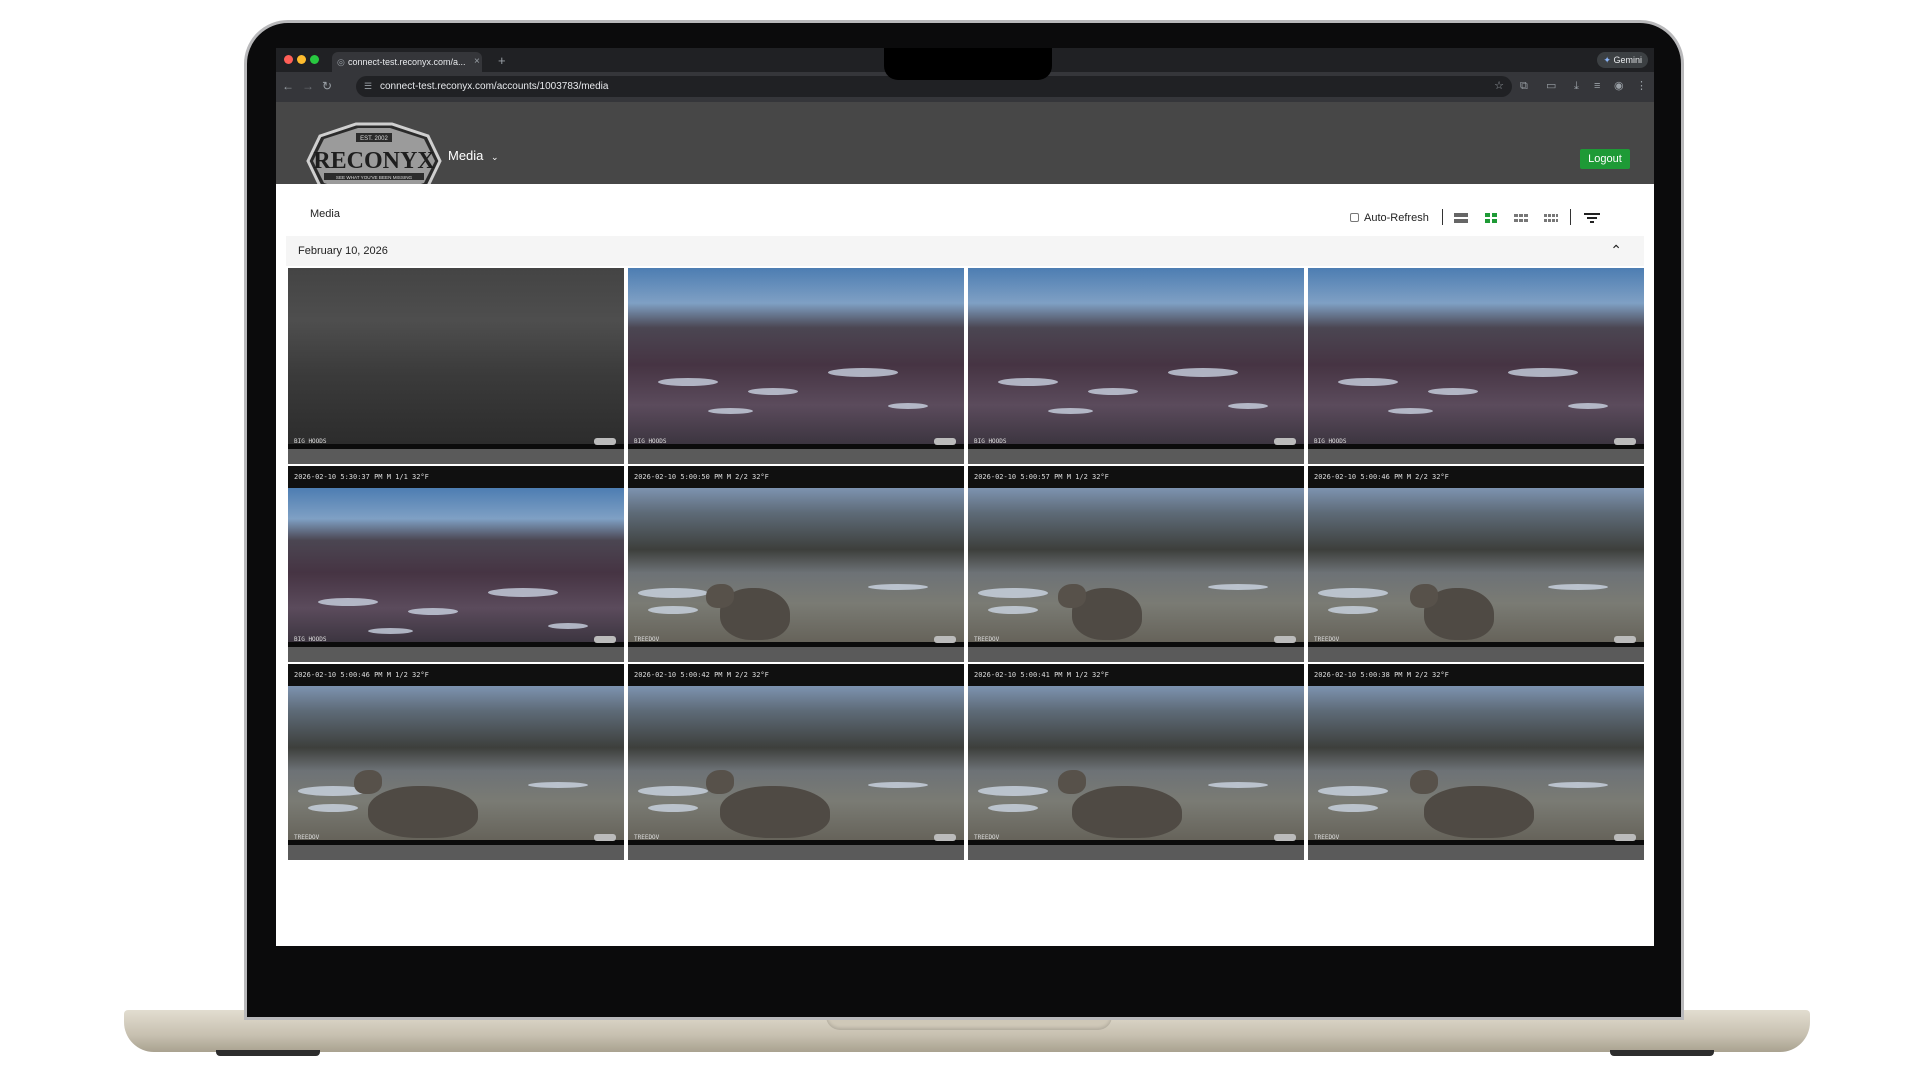 The image size is (1920, 1080). Describe the element at coordinates (1592, 218) in the screenshot. I see `filter-icon` at that location.